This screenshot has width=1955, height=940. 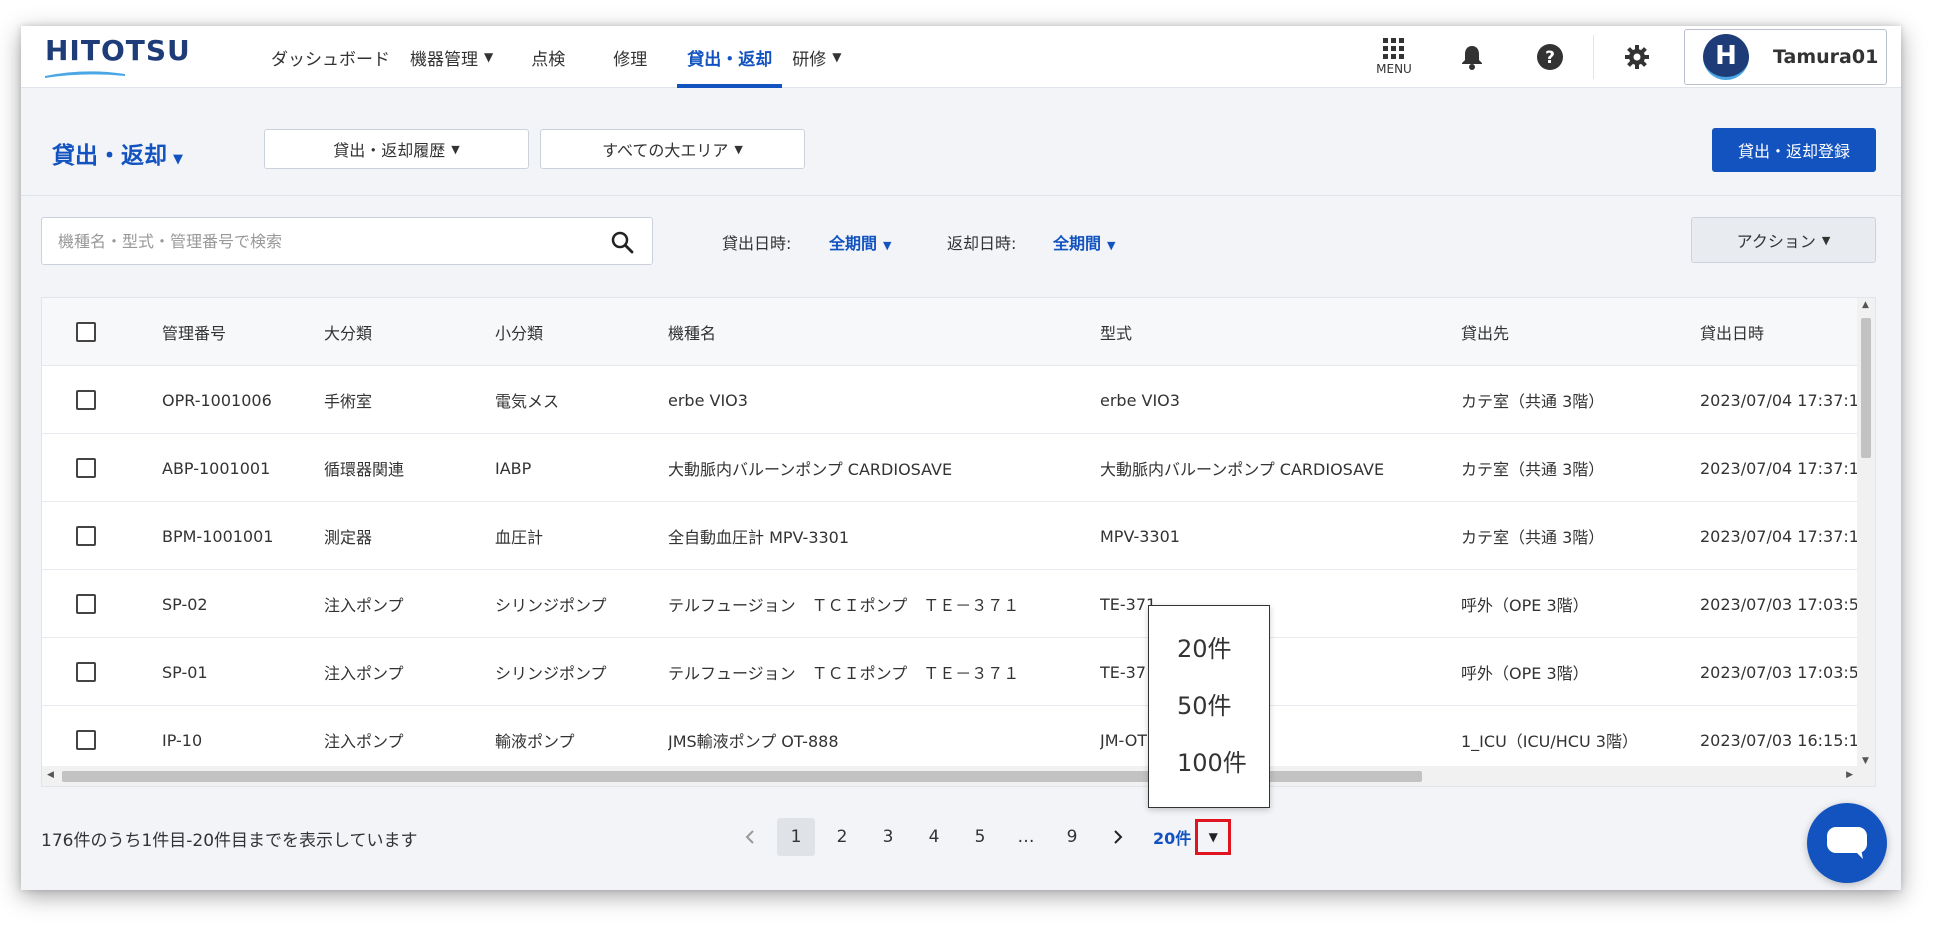 I want to click on nav-label: 研修, so click(x=809, y=59).